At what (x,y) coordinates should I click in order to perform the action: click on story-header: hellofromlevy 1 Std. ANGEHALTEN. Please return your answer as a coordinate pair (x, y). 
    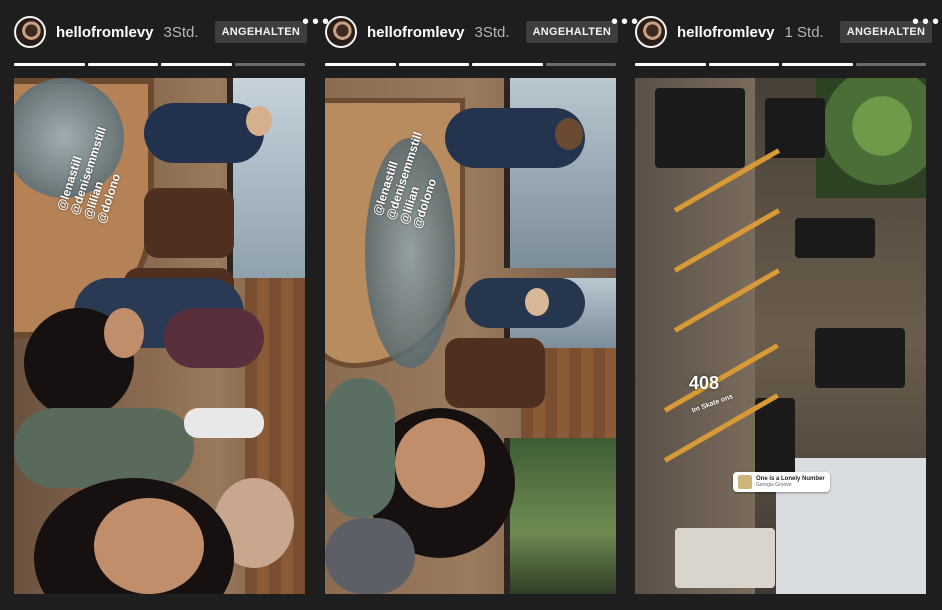
    Looking at the image, I should click on (784, 32).